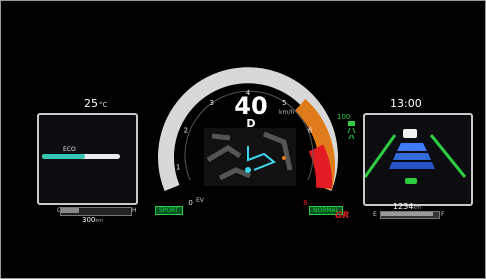 The width and height of the screenshot is (486, 279). What do you see at coordinates (284, 158) in the screenshot?
I see `map-destination-marker` at bounding box center [284, 158].